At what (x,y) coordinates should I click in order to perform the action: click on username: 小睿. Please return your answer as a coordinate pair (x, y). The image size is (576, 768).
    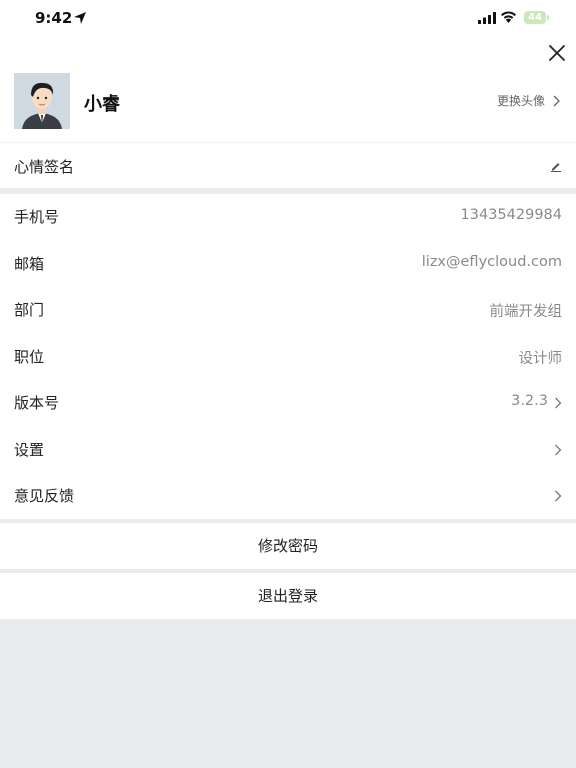
    Looking at the image, I should click on (102, 104).